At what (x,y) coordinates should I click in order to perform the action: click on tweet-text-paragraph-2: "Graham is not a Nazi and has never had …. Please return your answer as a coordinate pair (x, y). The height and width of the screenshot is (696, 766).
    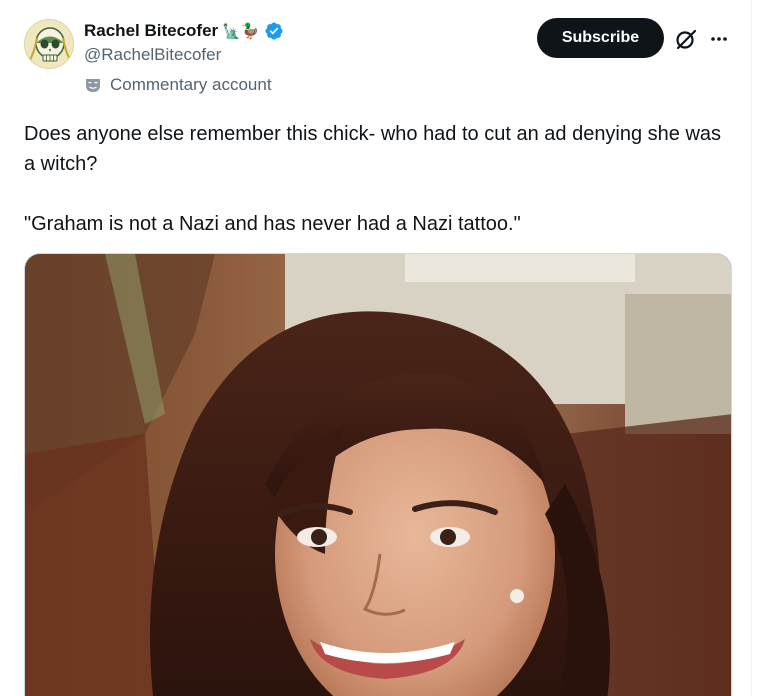
    Looking at the image, I should click on (272, 224).